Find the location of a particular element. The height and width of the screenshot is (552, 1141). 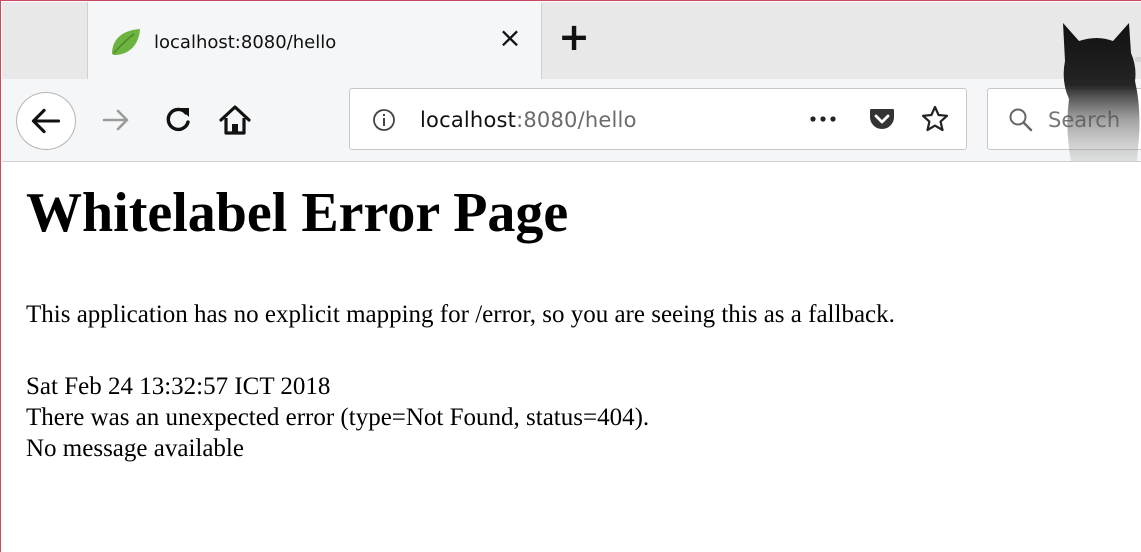

spring-leaf-icon is located at coordinates (126, 42).